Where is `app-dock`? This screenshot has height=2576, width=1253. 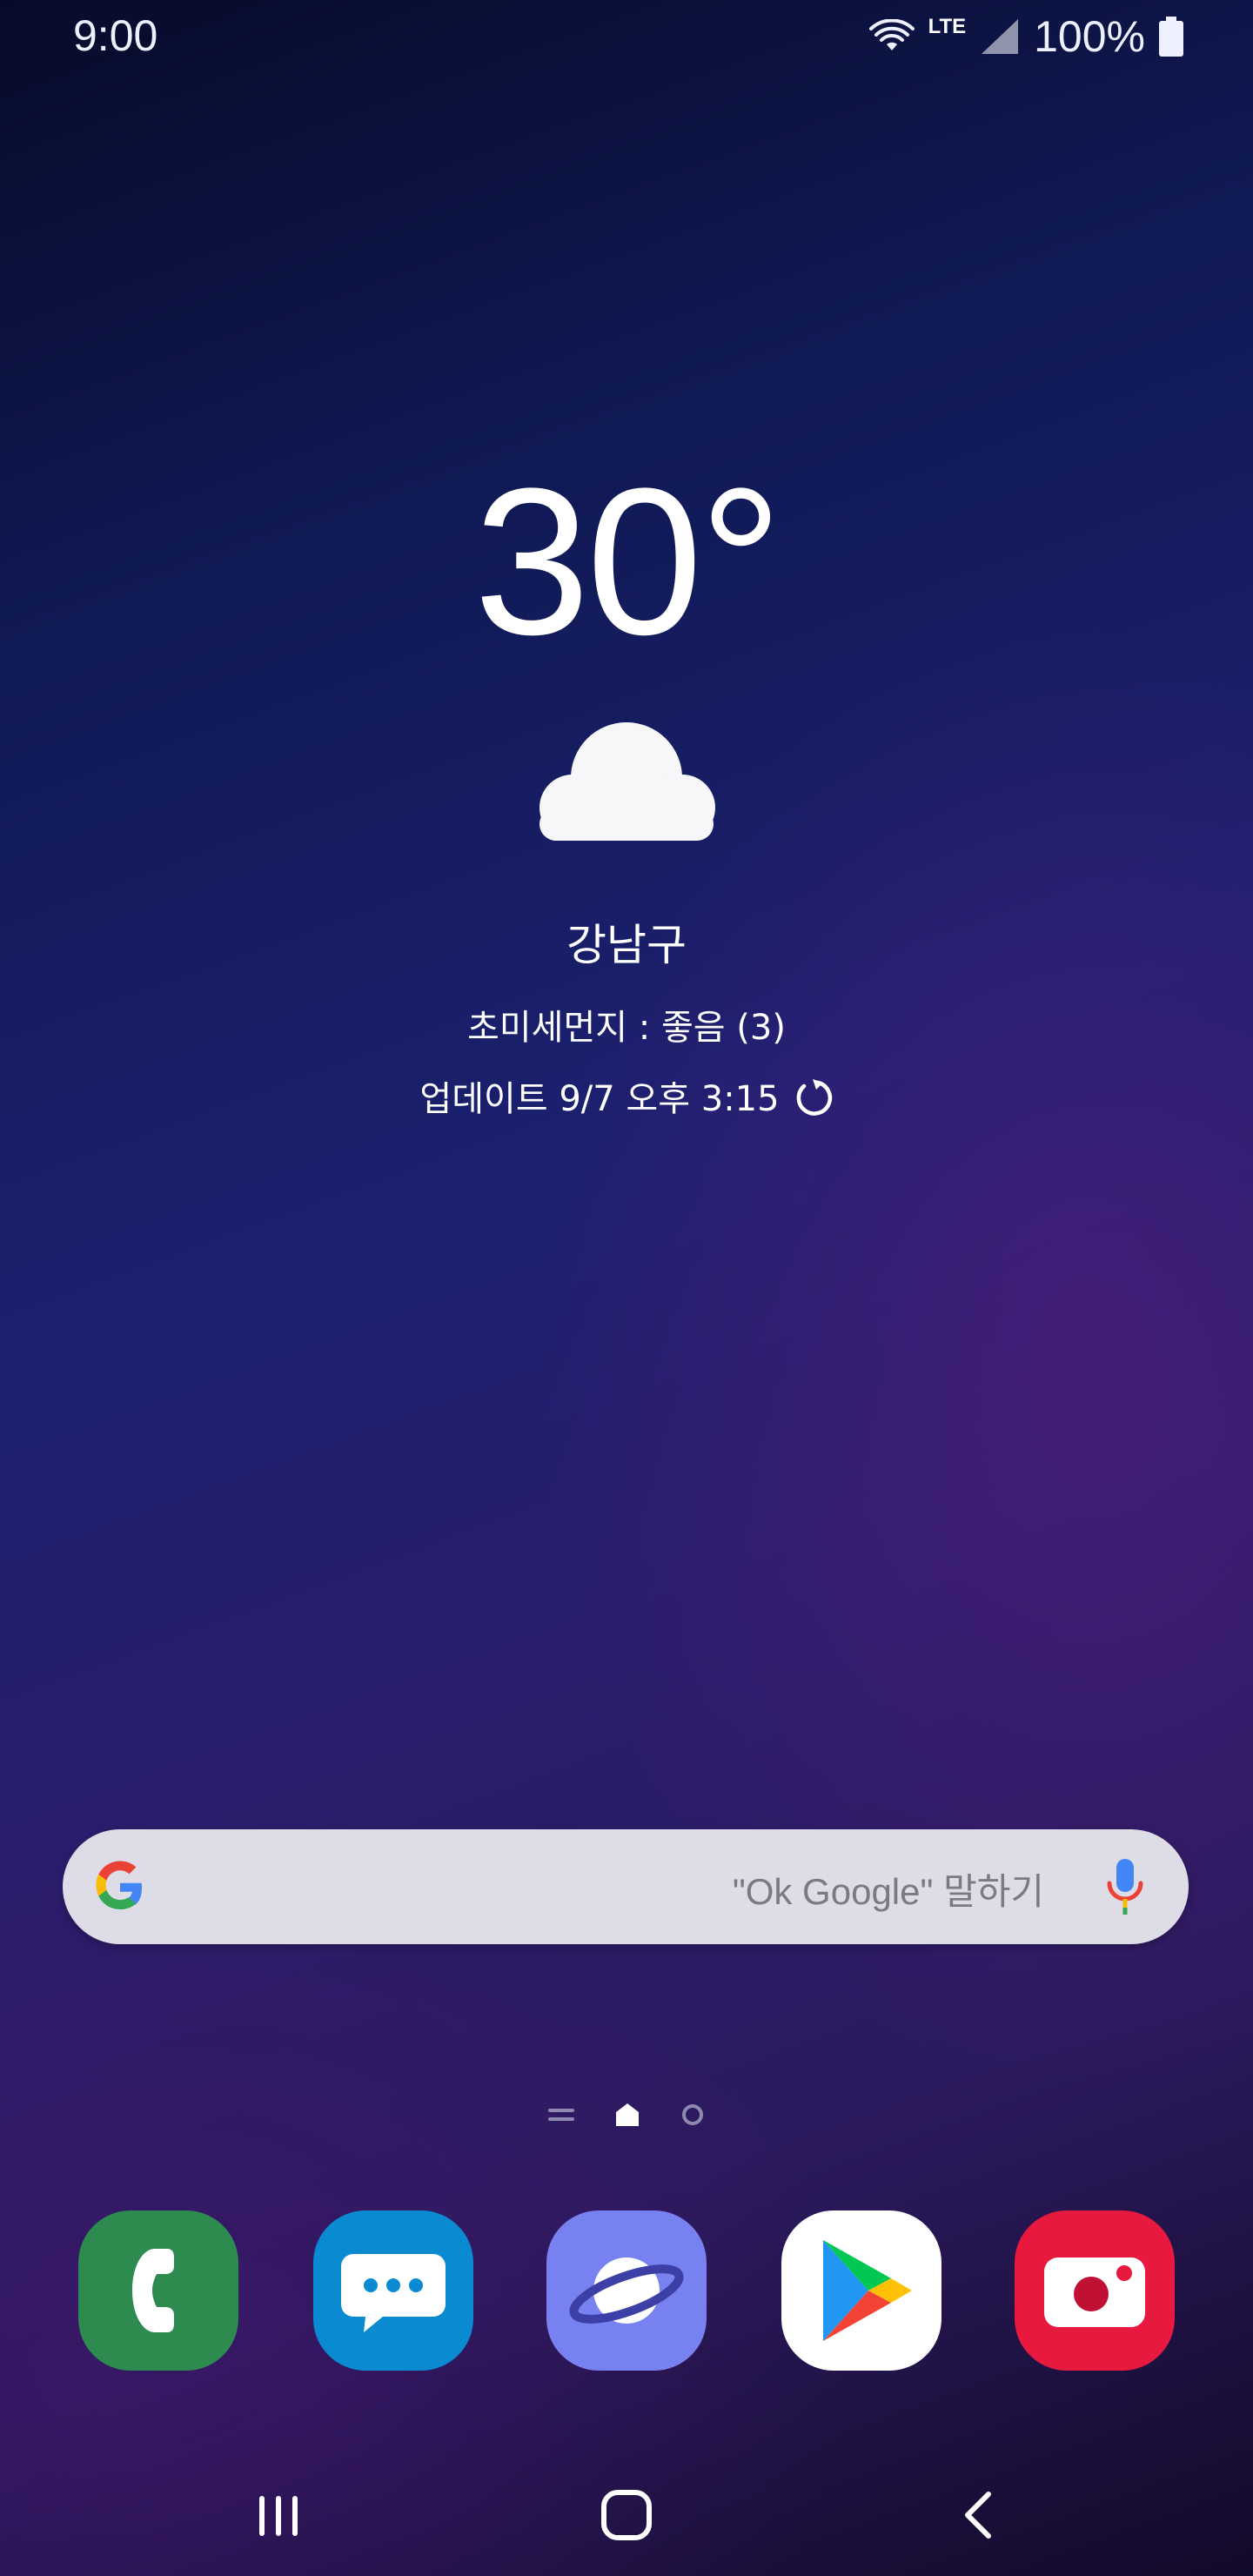
app-dock is located at coordinates (626, 2290).